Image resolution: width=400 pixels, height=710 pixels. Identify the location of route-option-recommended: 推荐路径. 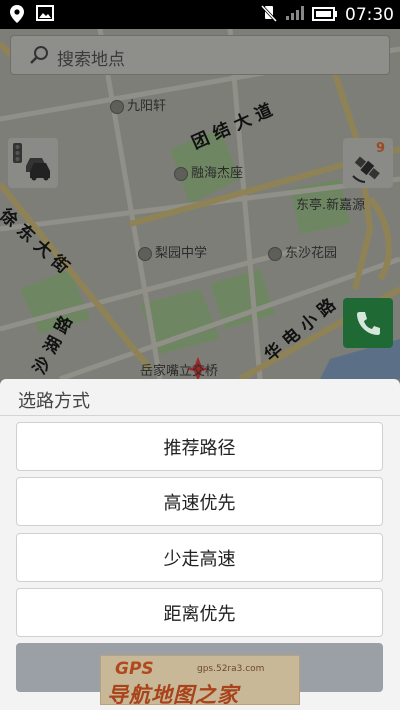
(199, 446).